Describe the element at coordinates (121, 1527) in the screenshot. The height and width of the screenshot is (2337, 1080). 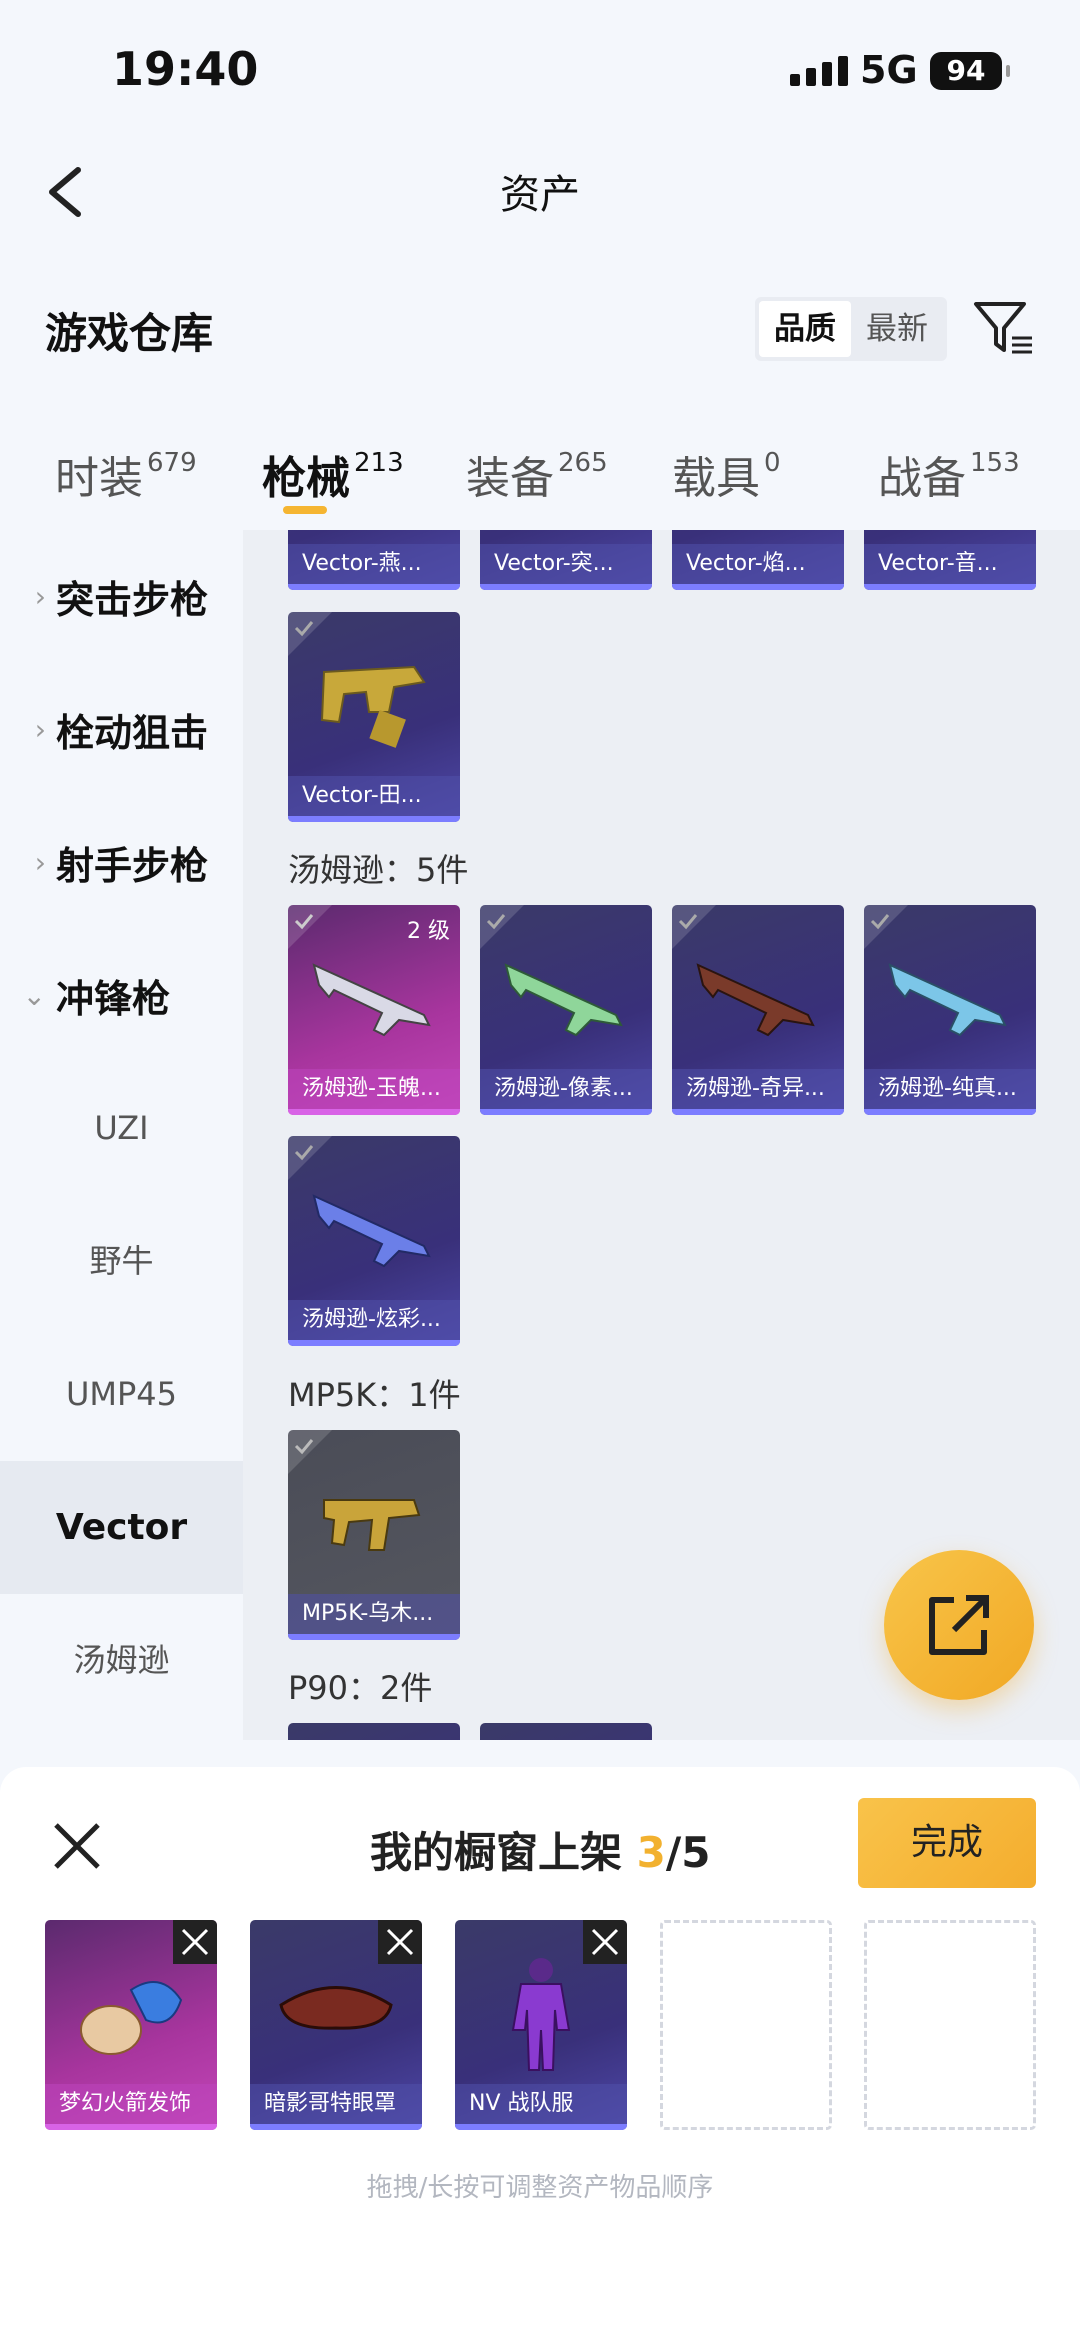
I see `sidebar-item-vector: Vector` at that location.